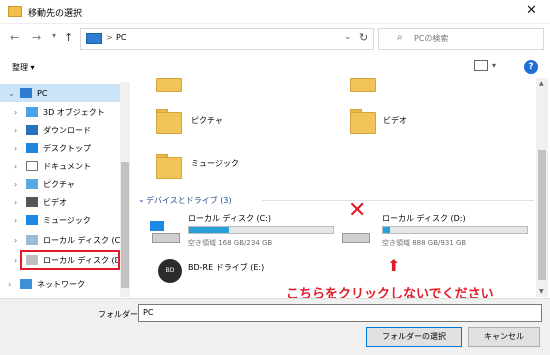 The width and height of the screenshot is (550, 355). I want to click on scroll-down-icon: ▼, so click(541, 291).